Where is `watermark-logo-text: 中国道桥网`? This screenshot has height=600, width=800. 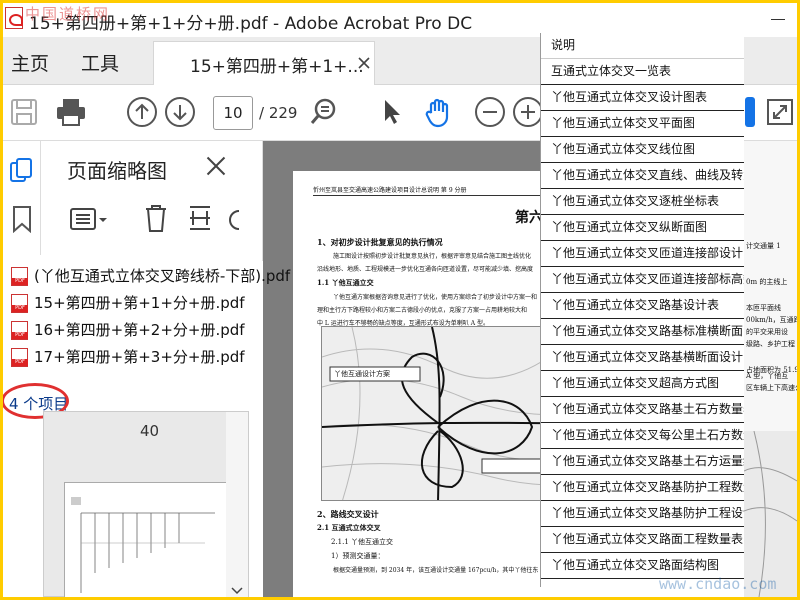 watermark-logo-text: 中国道桥网 is located at coordinates (68, 14).